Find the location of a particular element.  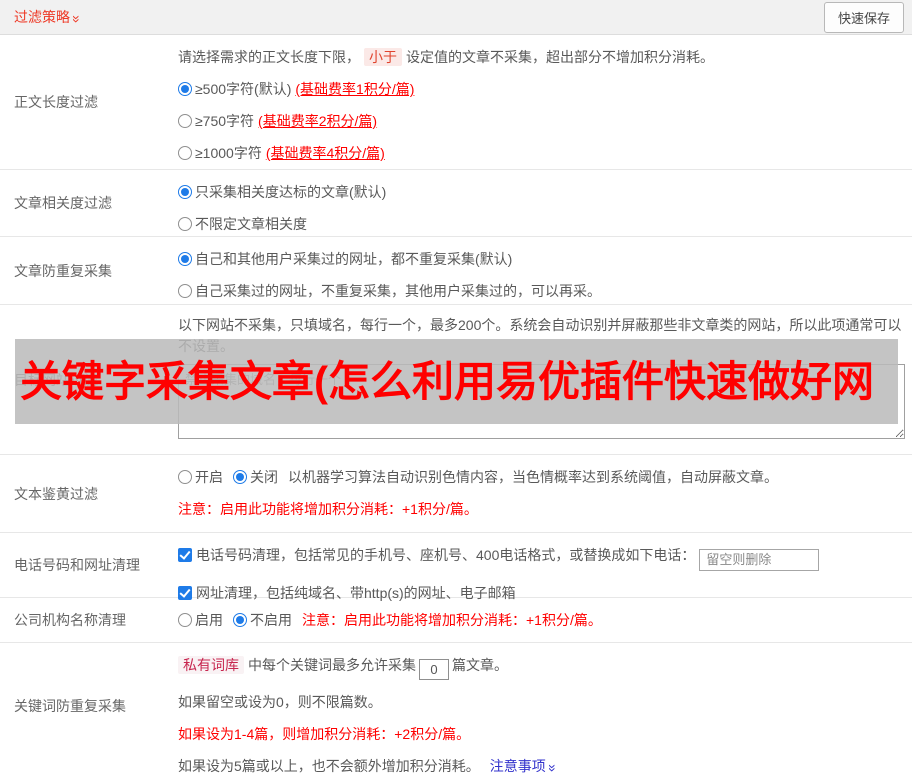

phone-url-clean-label: 电话号码和网址清理 is located at coordinates (77, 565).